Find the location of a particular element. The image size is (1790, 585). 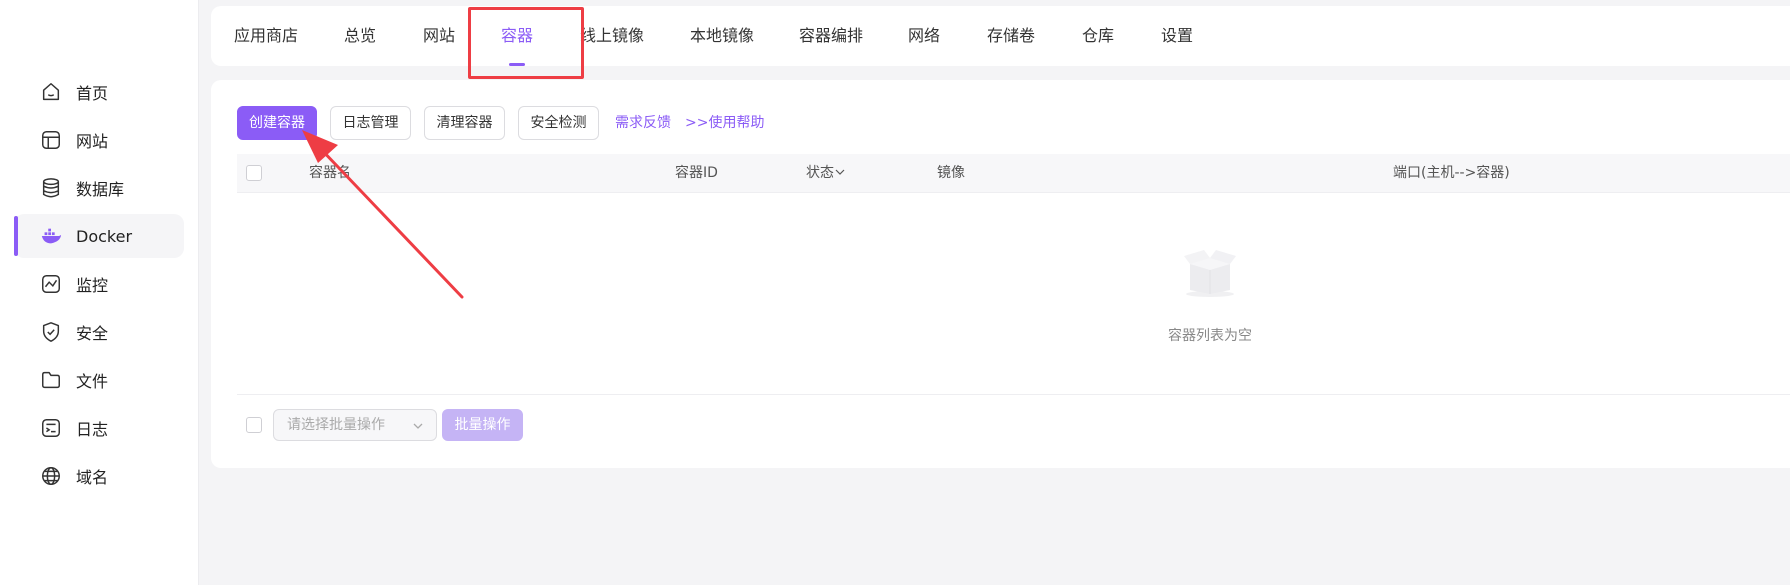

sidebar-item-website: 网站 is located at coordinates (99, 140).